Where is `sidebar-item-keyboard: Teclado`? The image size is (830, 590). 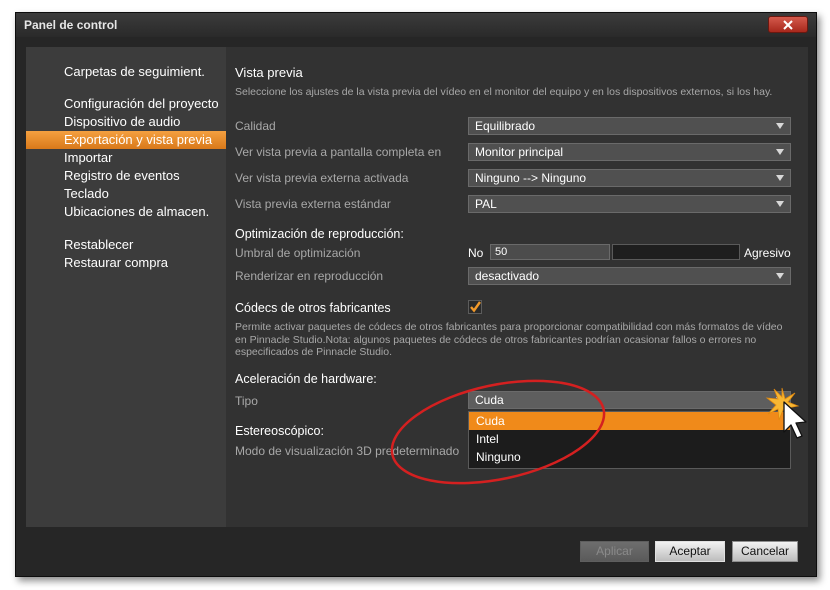
sidebar-item-keyboard: Teclado is located at coordinates (126, 194).